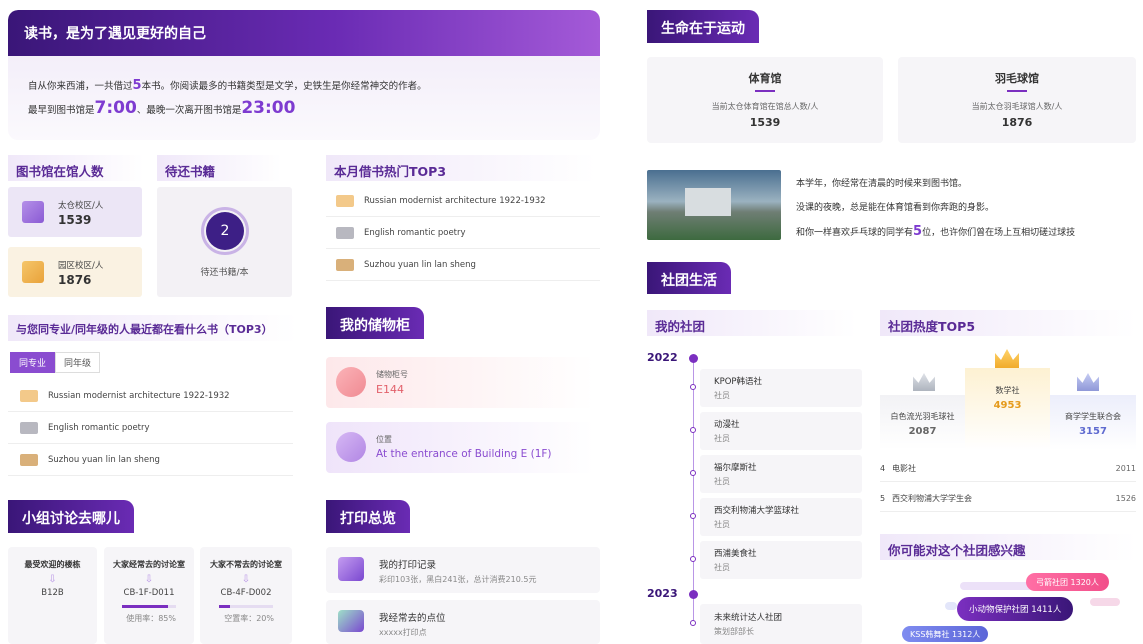 This screenshot has width=1143, height=644. What do you see at coordinates (935, 232) in the screenshot?
I see `sport-text-line3: 和你一样喜欢乒乓球的同学有5位，也许你们曾在场上互相切磋过球技` at bounding box center [935, 232].